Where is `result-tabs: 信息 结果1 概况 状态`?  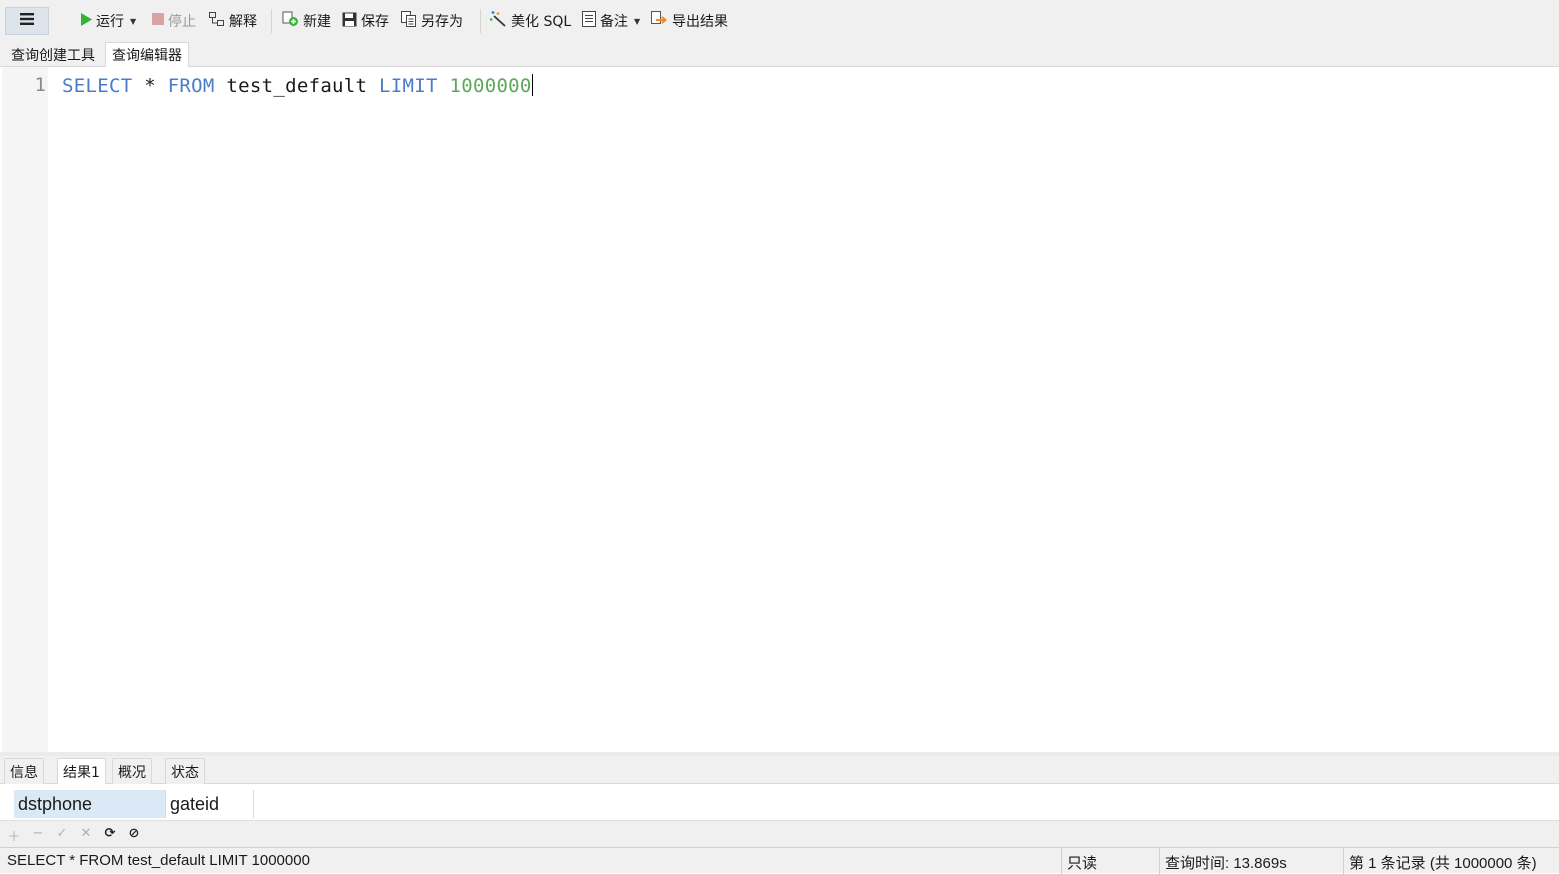 result-tabs: 信息 结果1 概况 状态 is located at coordinates (779, 770).